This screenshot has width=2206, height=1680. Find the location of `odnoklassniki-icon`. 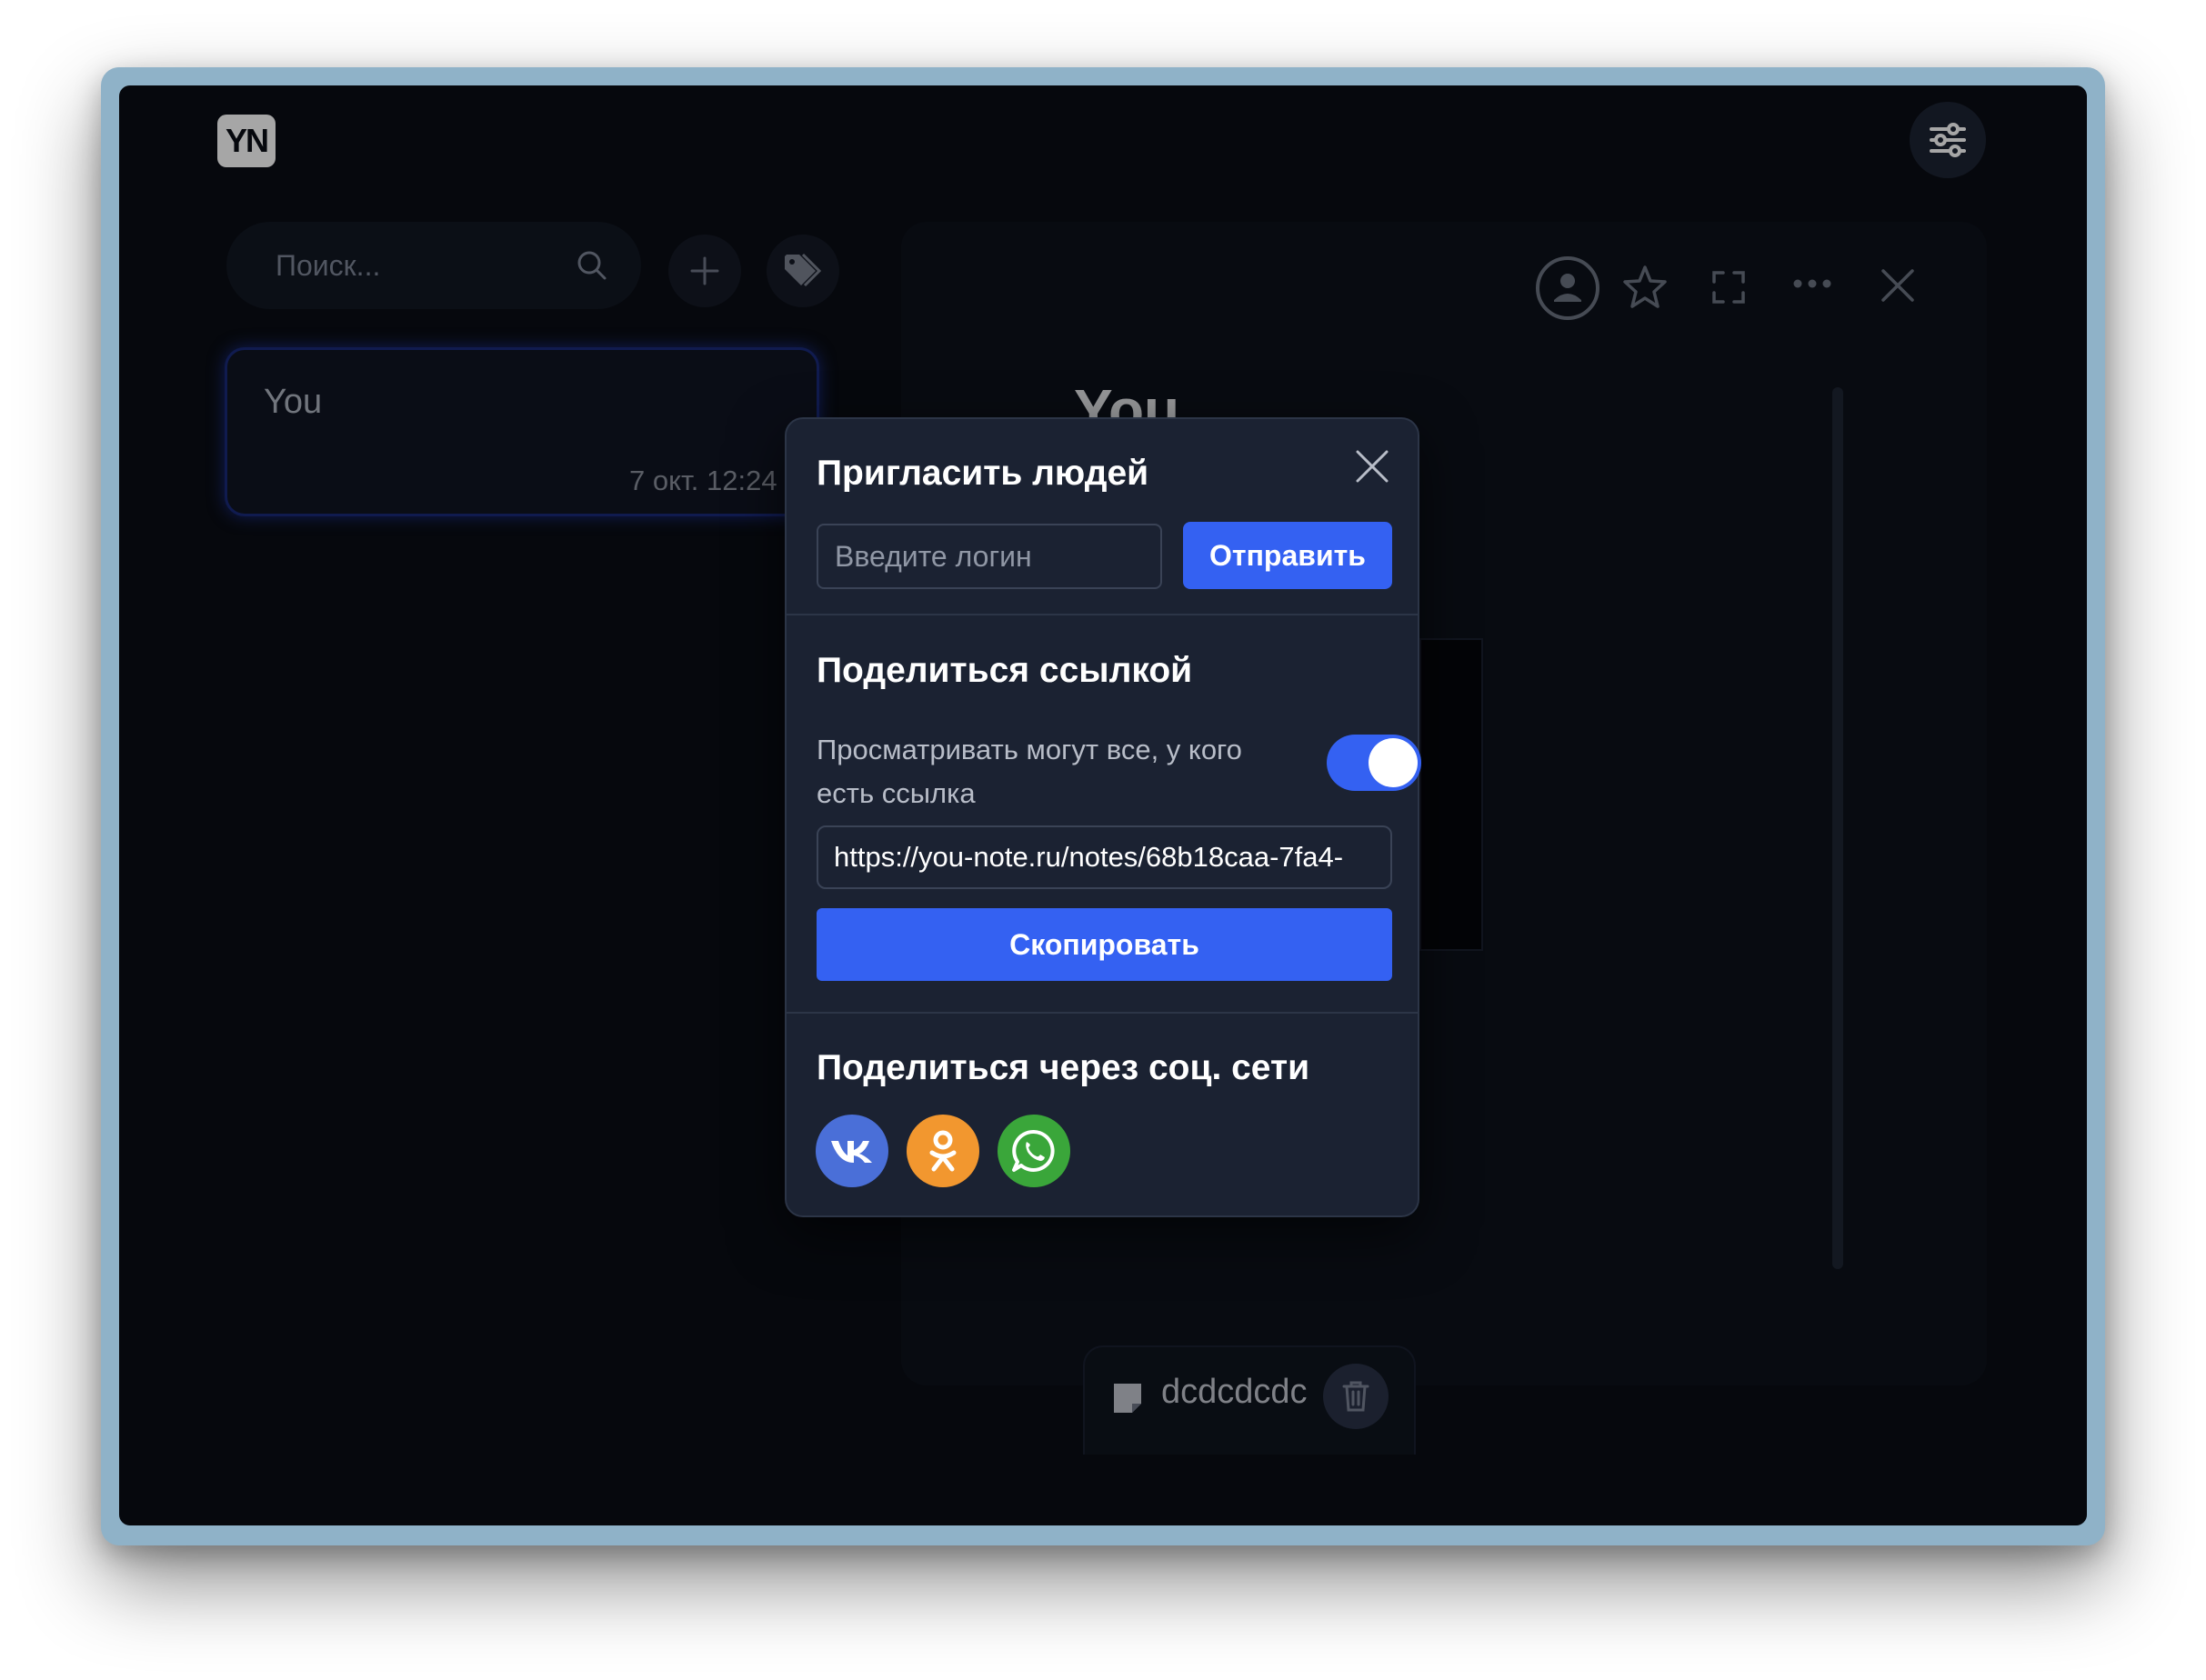

odnoklassniki-icon is located at coordinates (943, 1151).